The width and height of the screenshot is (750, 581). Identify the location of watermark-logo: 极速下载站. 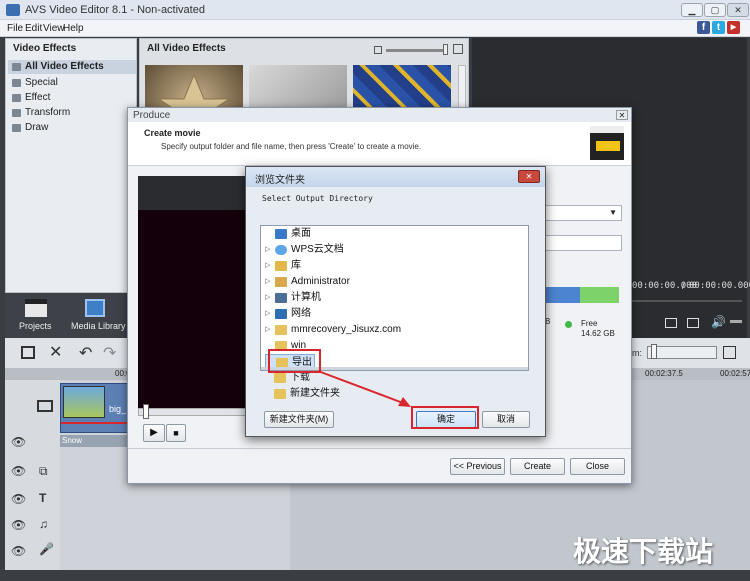
(643, 551).